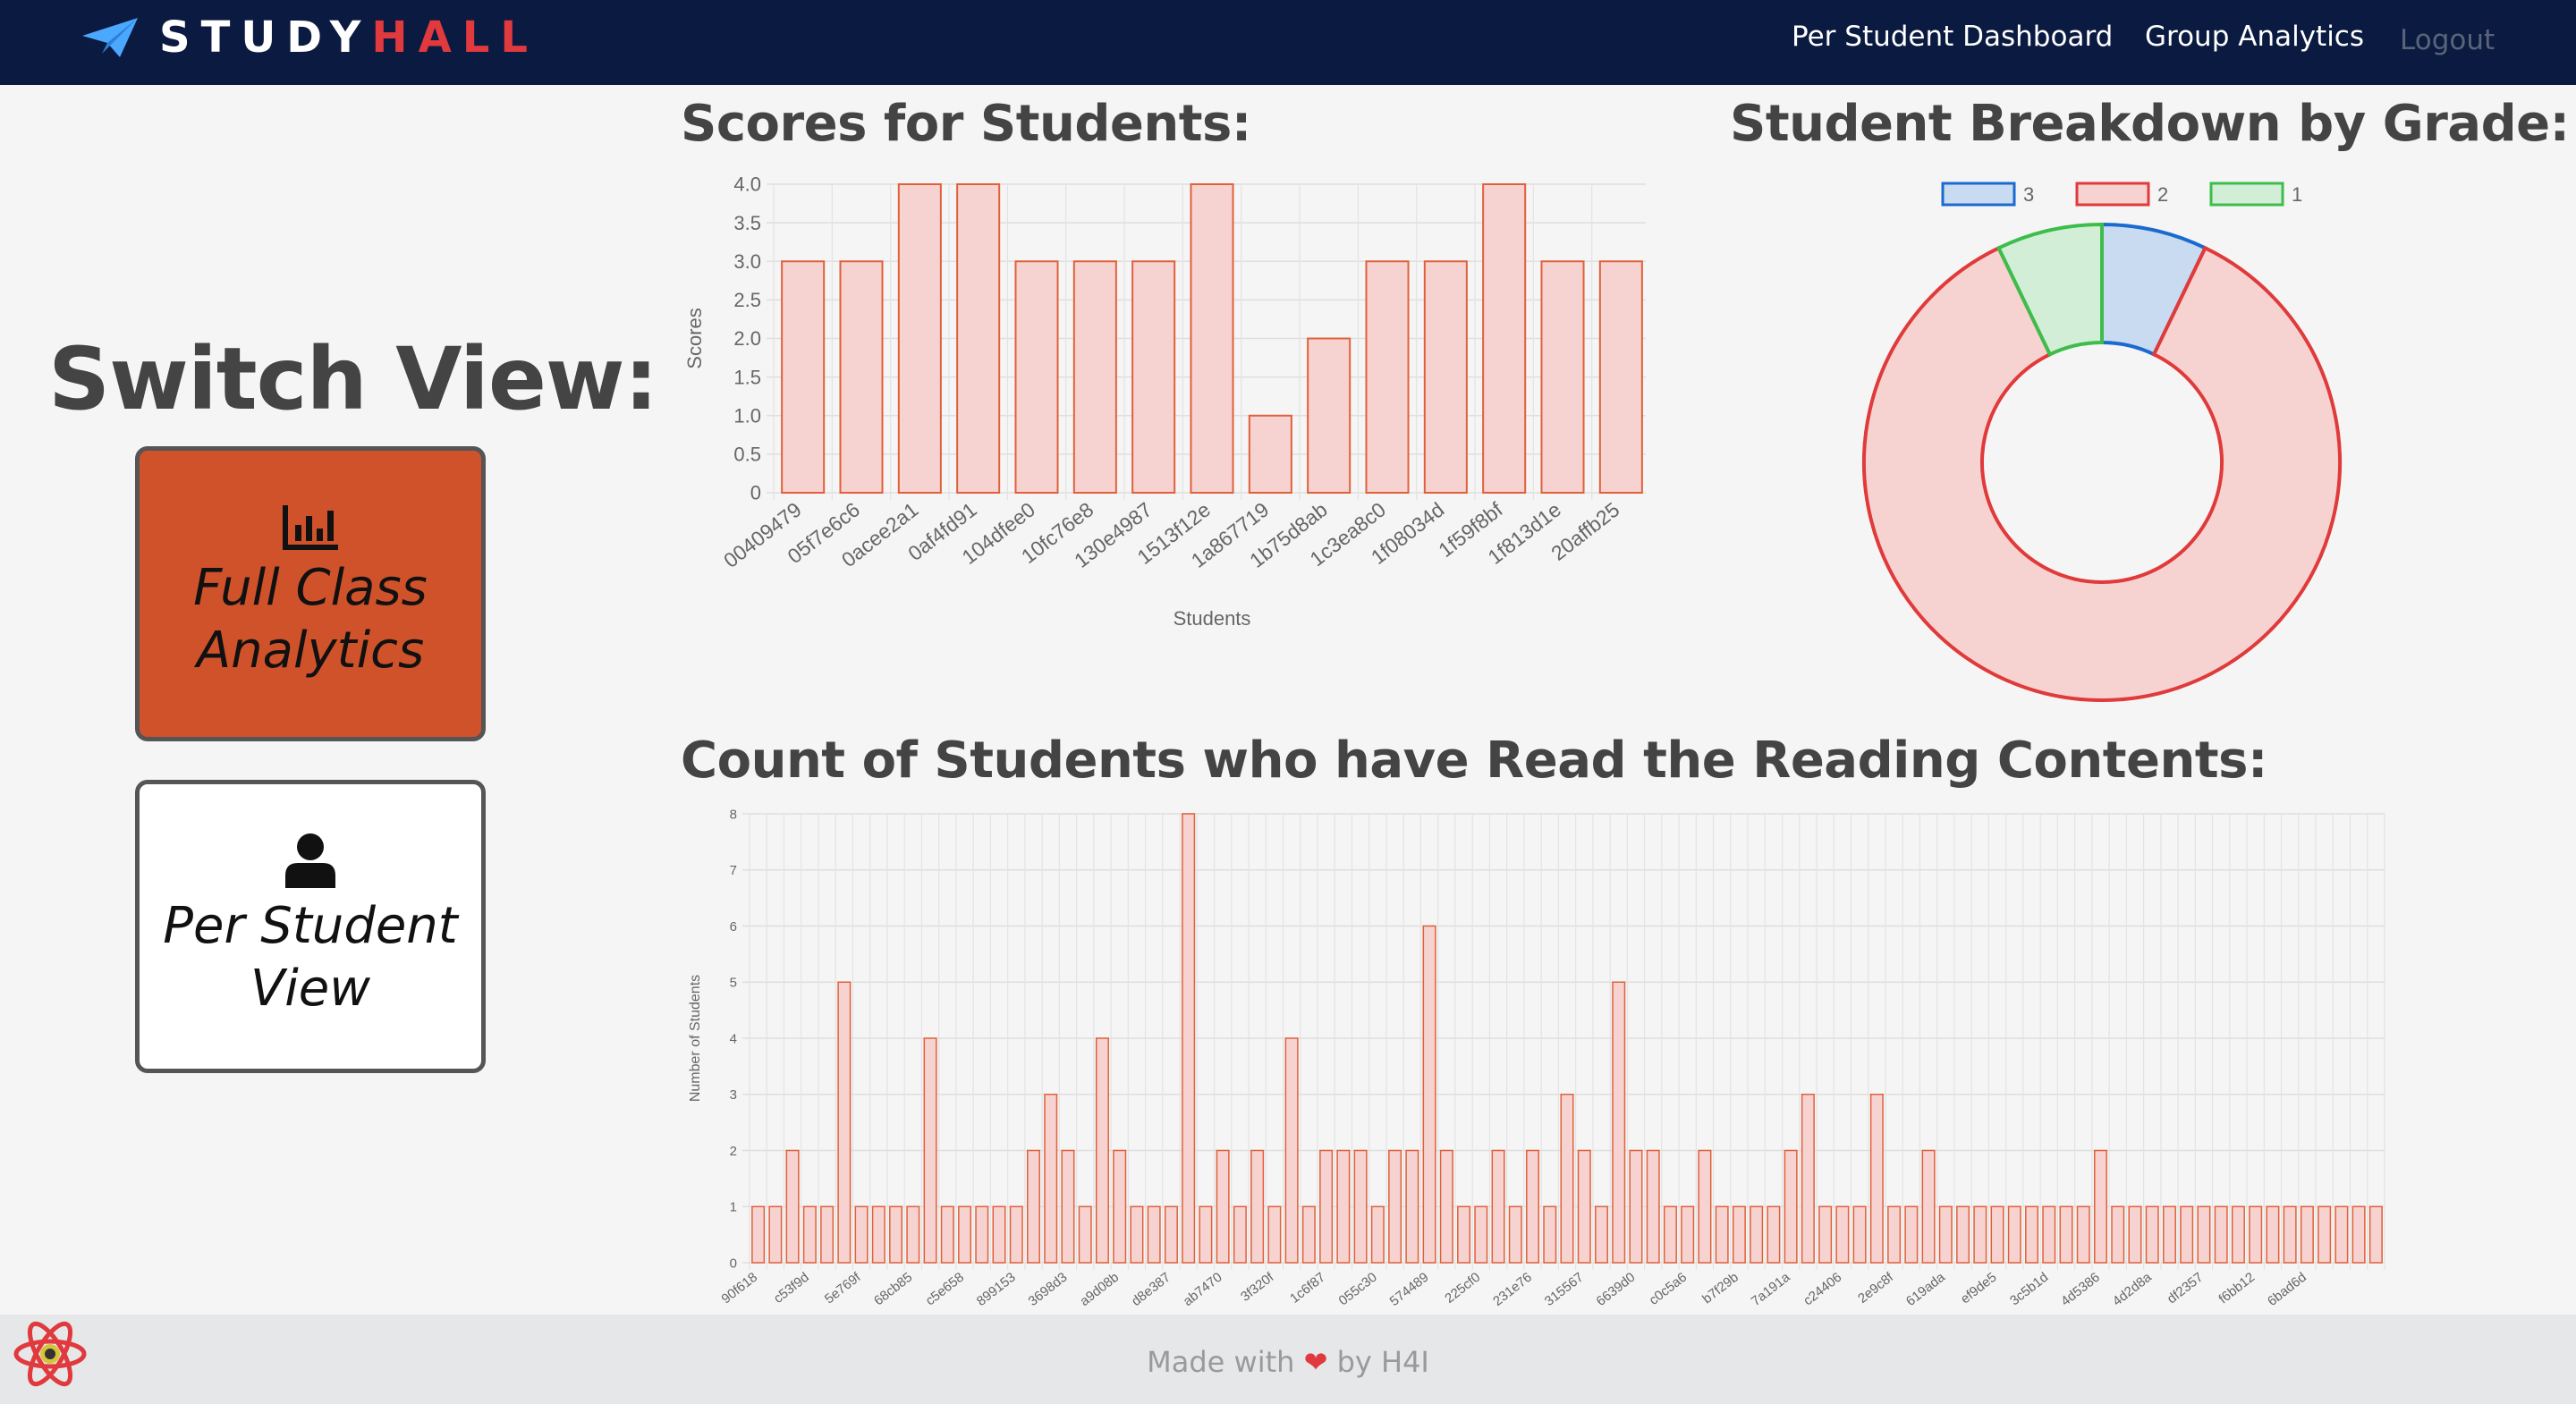  I want to click on x-tick-label: 231e76, so click(1512, 1290).